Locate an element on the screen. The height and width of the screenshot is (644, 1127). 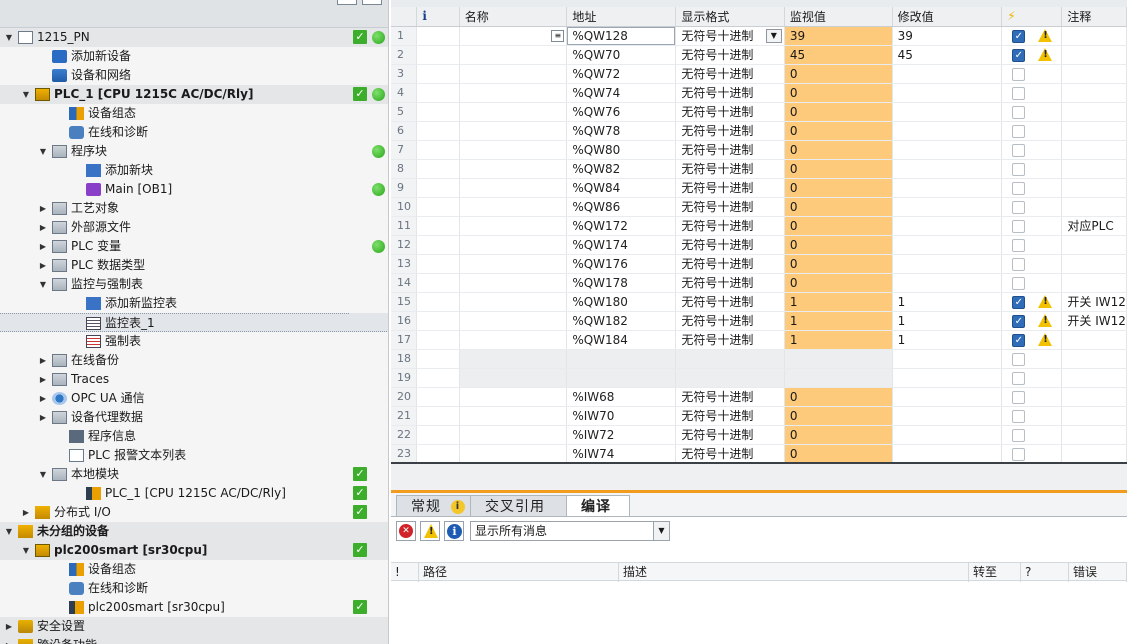
tree-item: ▶ 设备代理数据 is located at coordinates (194, 417).